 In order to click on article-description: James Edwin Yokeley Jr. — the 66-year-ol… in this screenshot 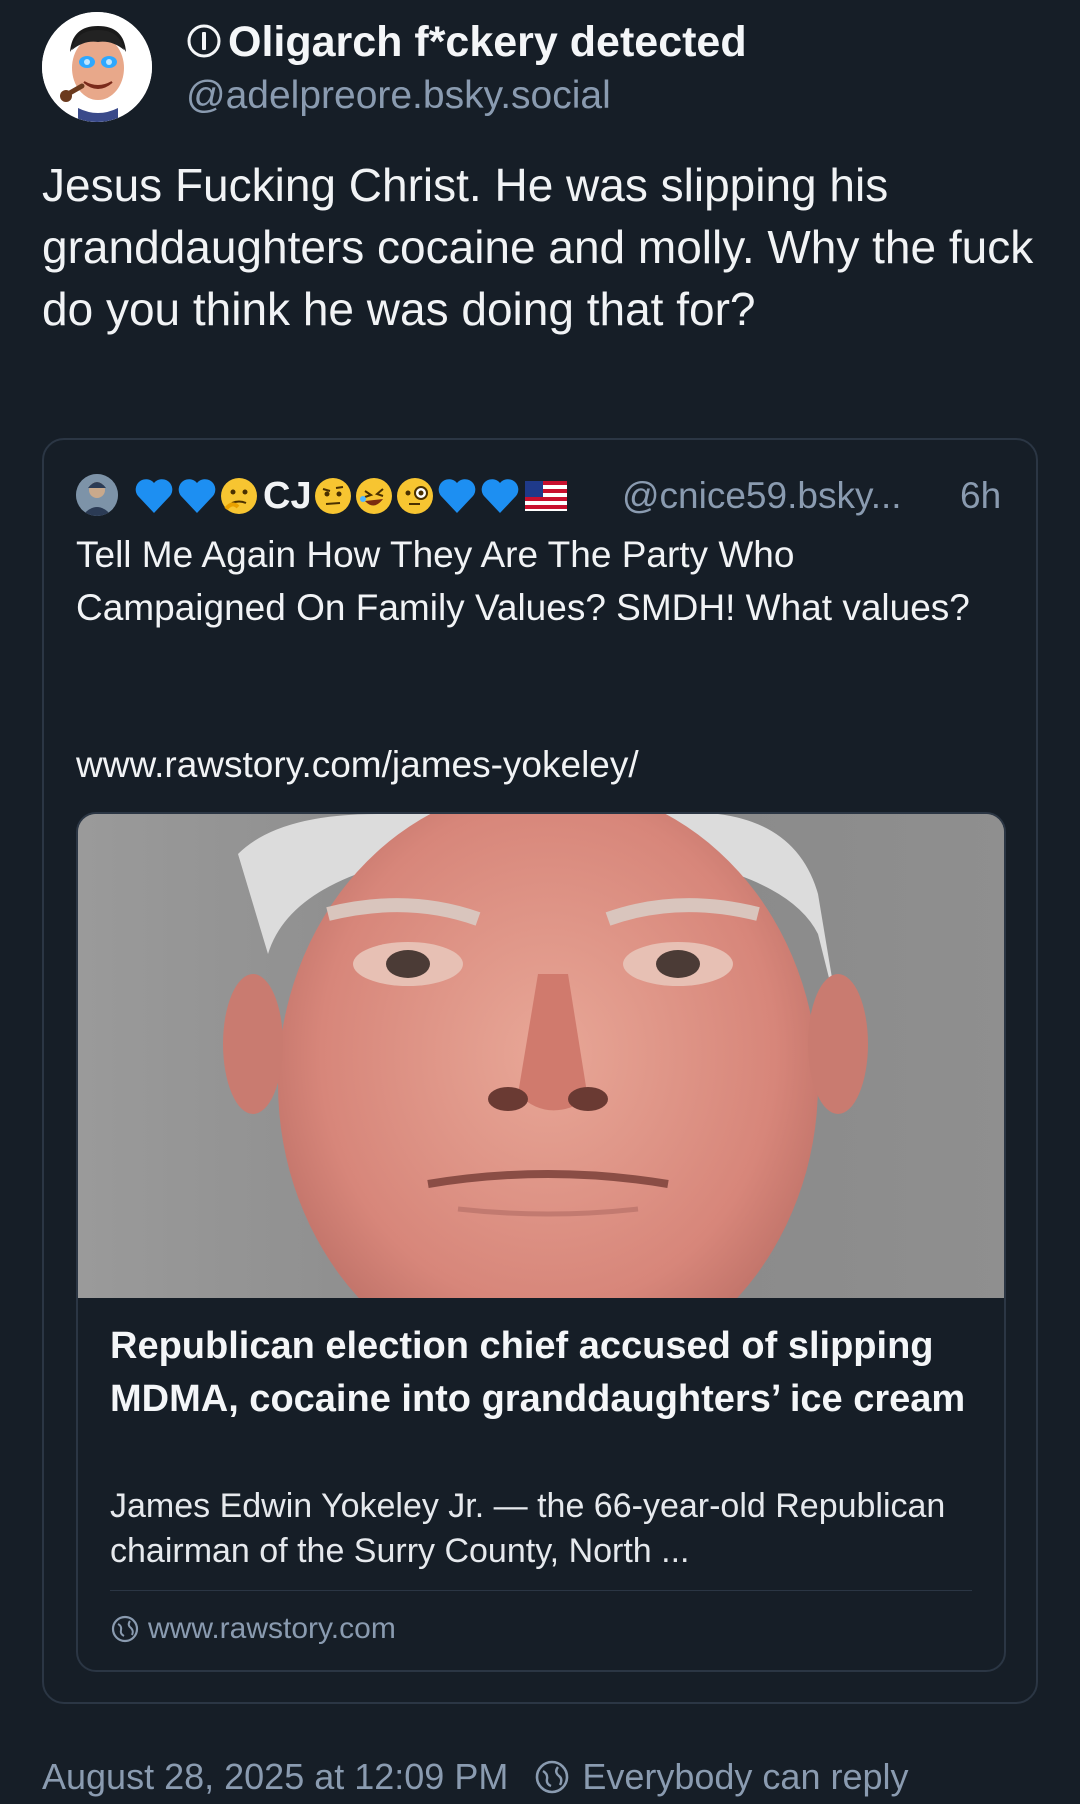, I will do `click(528, 1528)`.